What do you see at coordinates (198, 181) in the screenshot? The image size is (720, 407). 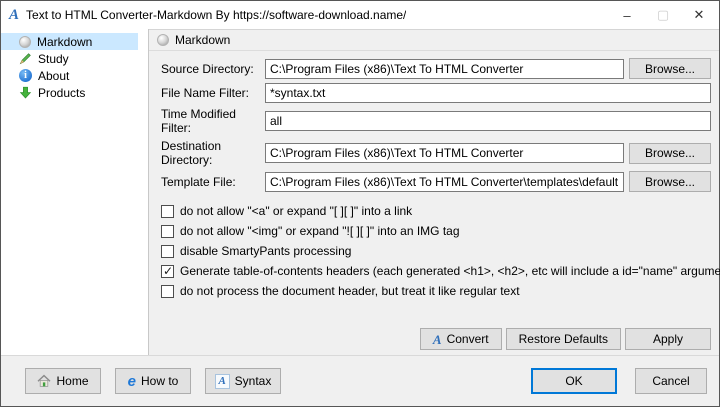 I see `template-file-label: Template File:` at bounding box center [198, 181].